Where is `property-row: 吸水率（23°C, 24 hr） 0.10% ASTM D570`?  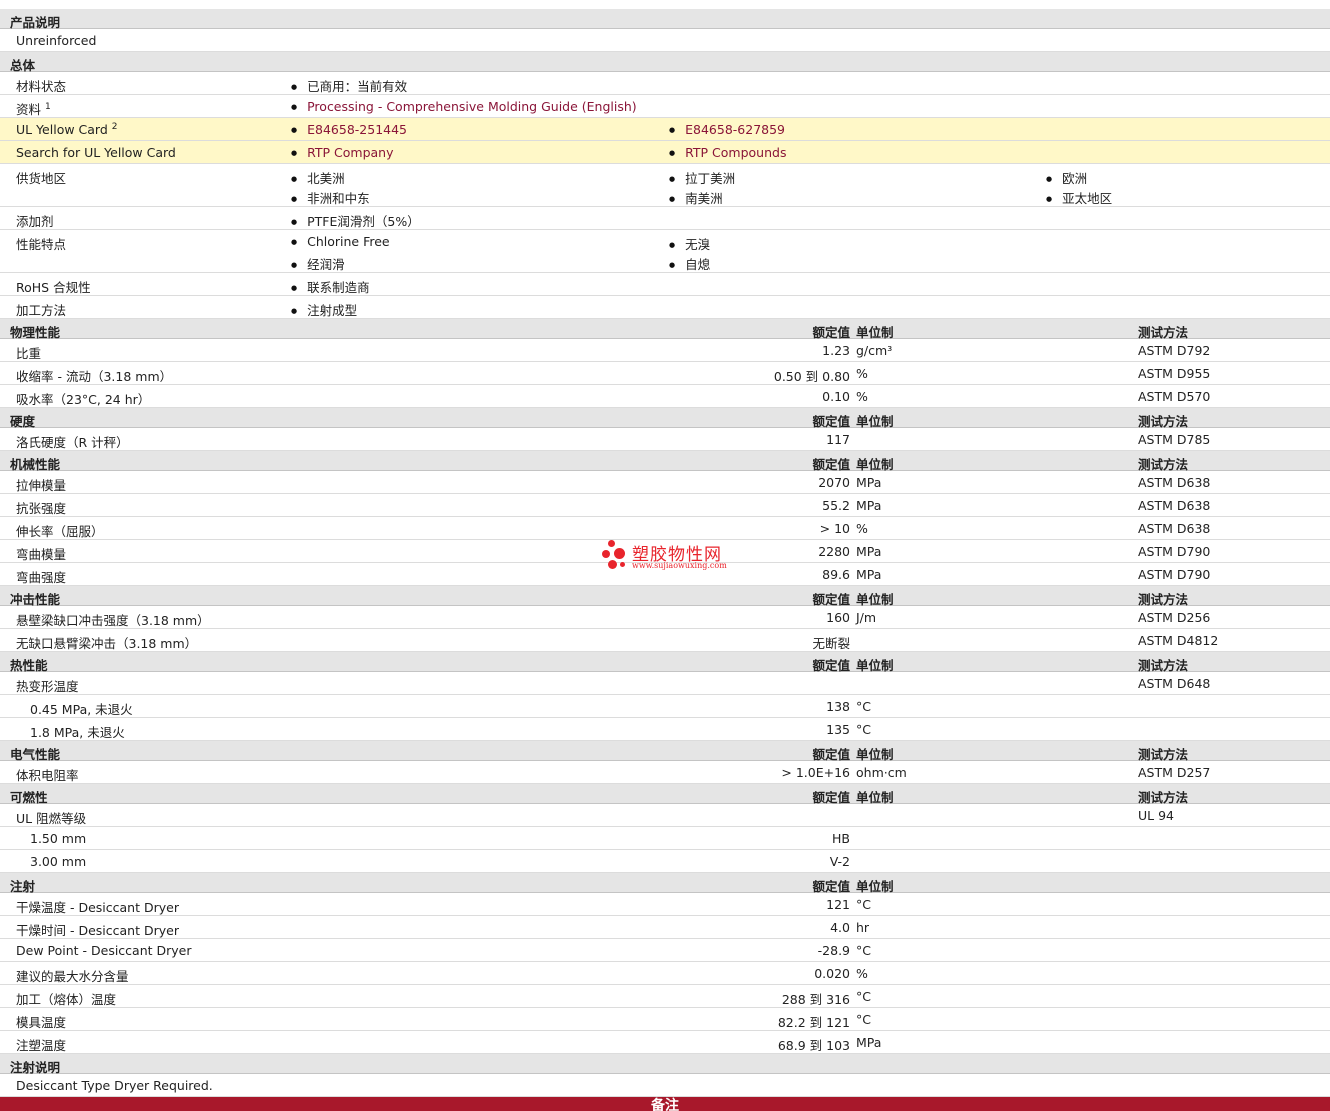
property-row: 吸水率（23°C, 24 hr） 0.10% ASTM D570 is located at coordinates (665, 396).